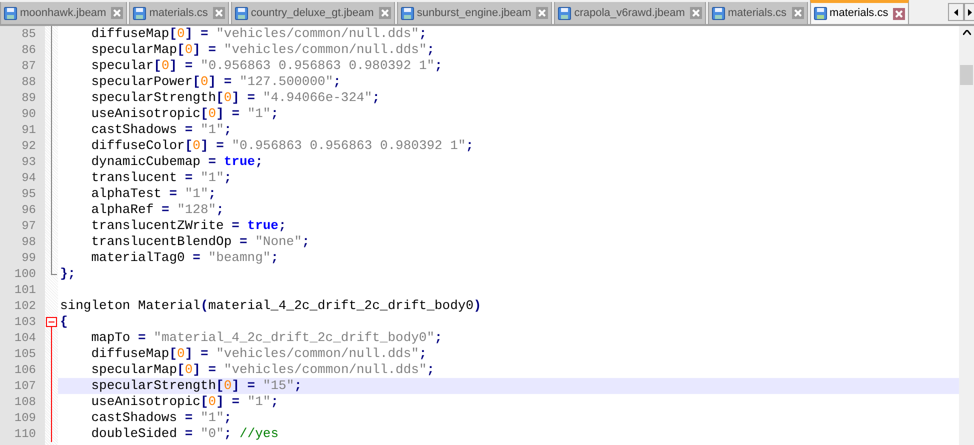 This screenshot has width=974, height=445. Describe the element at coordinates (29, 114) in the screenshot. I see `line-number: 90` at that location.